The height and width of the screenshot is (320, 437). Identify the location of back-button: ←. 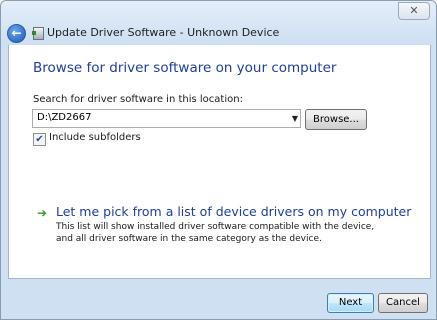
(16, 33).